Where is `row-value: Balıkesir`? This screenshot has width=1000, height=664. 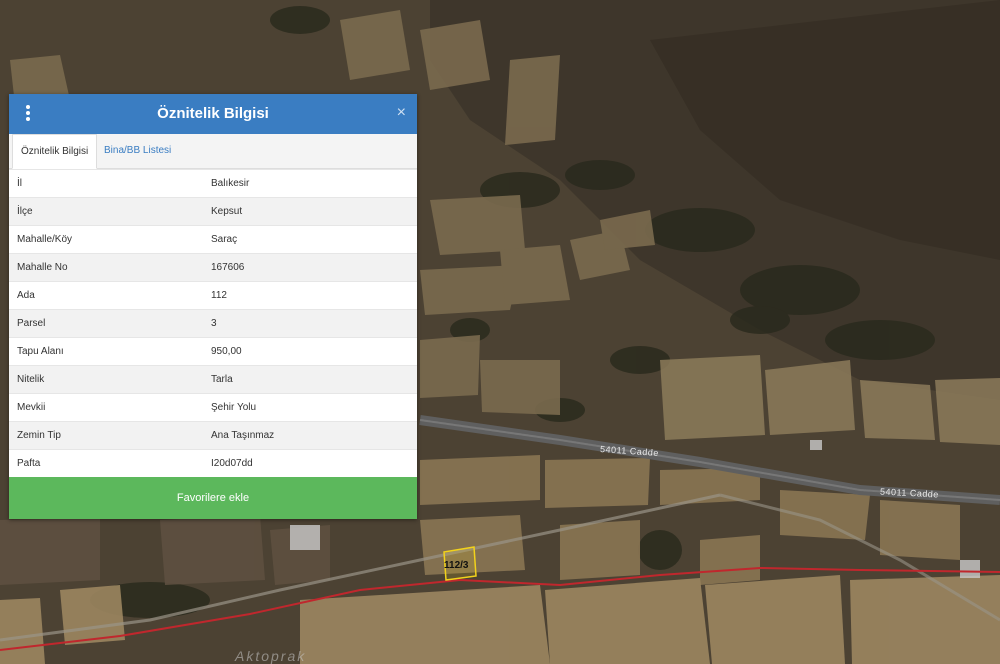
row-value: Balıkesir is located at coordinates (310, 183).